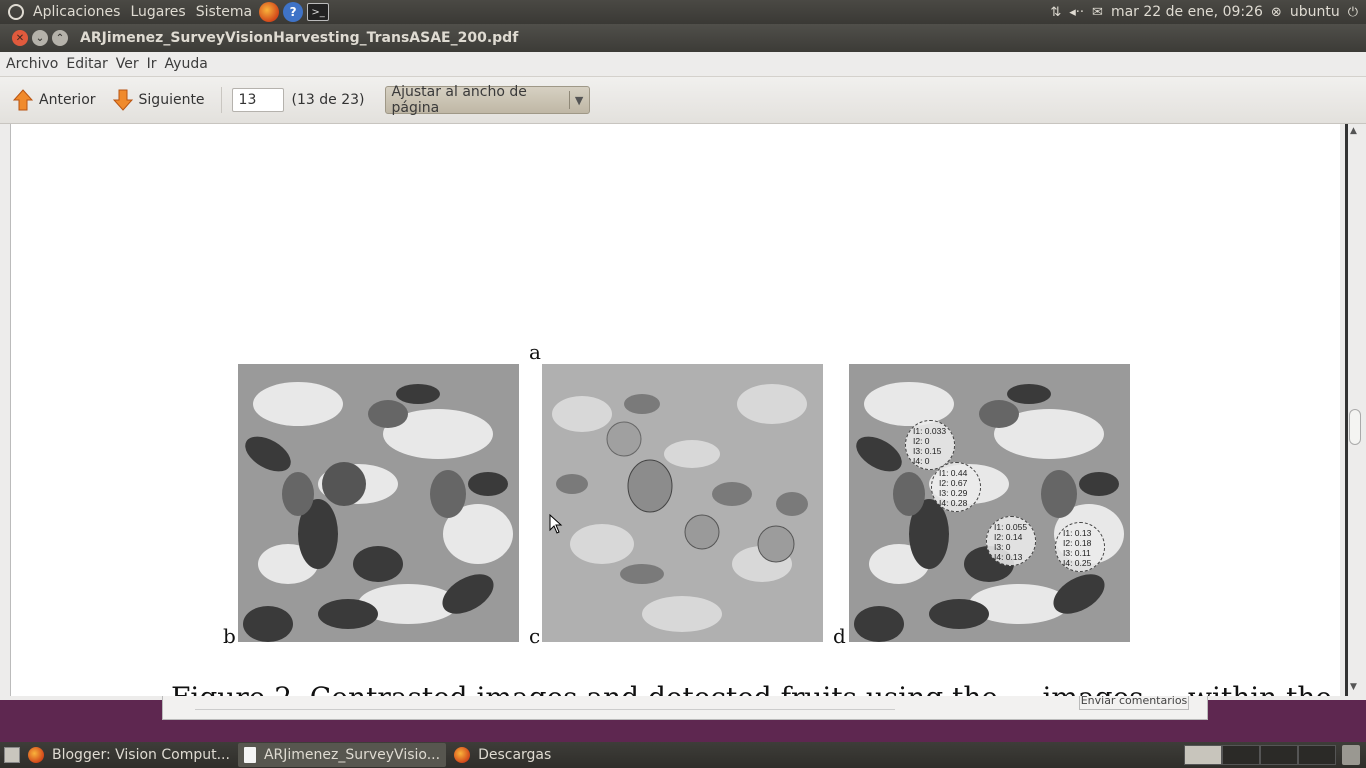 The image size is (1366, 768). I want to click on volume-icon: ◂··, so click(1076, 12).